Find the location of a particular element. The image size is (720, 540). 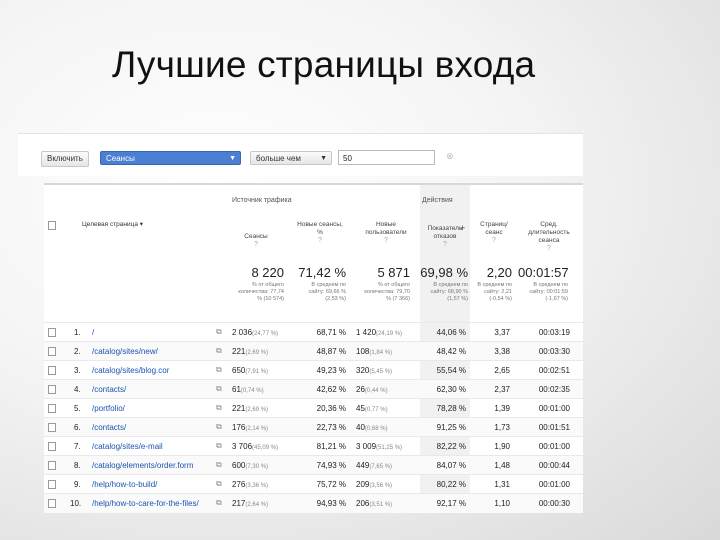

new-users-pct: (0,68 %) is located at coordinates (376, 429).